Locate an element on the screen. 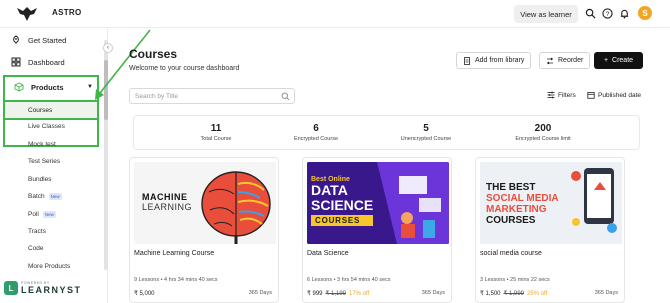 The width and height of the screenshot is (670, 303). sidebar-subitem-code: Code is located at coordinates (36, 248).